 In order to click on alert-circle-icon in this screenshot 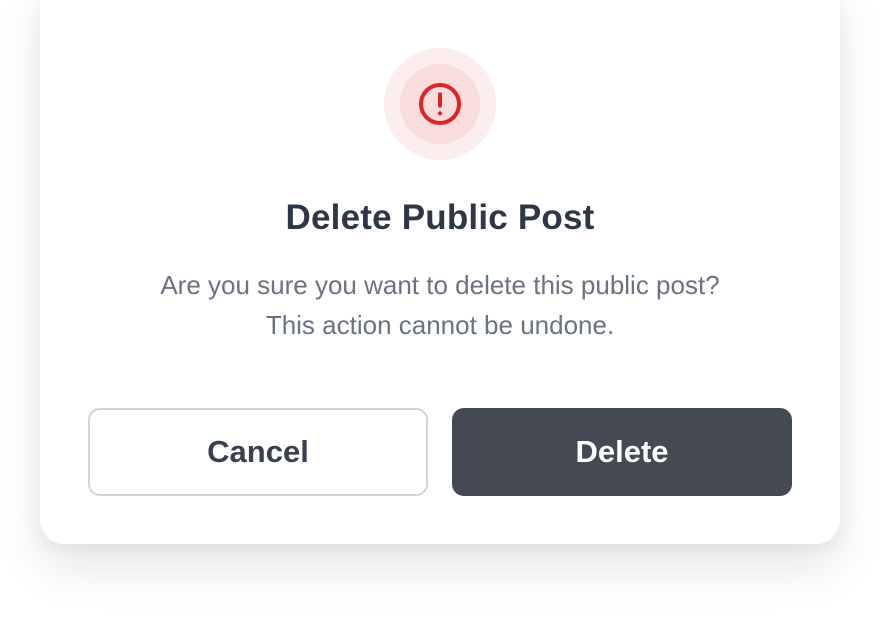, I will do `click(440, 104)`.